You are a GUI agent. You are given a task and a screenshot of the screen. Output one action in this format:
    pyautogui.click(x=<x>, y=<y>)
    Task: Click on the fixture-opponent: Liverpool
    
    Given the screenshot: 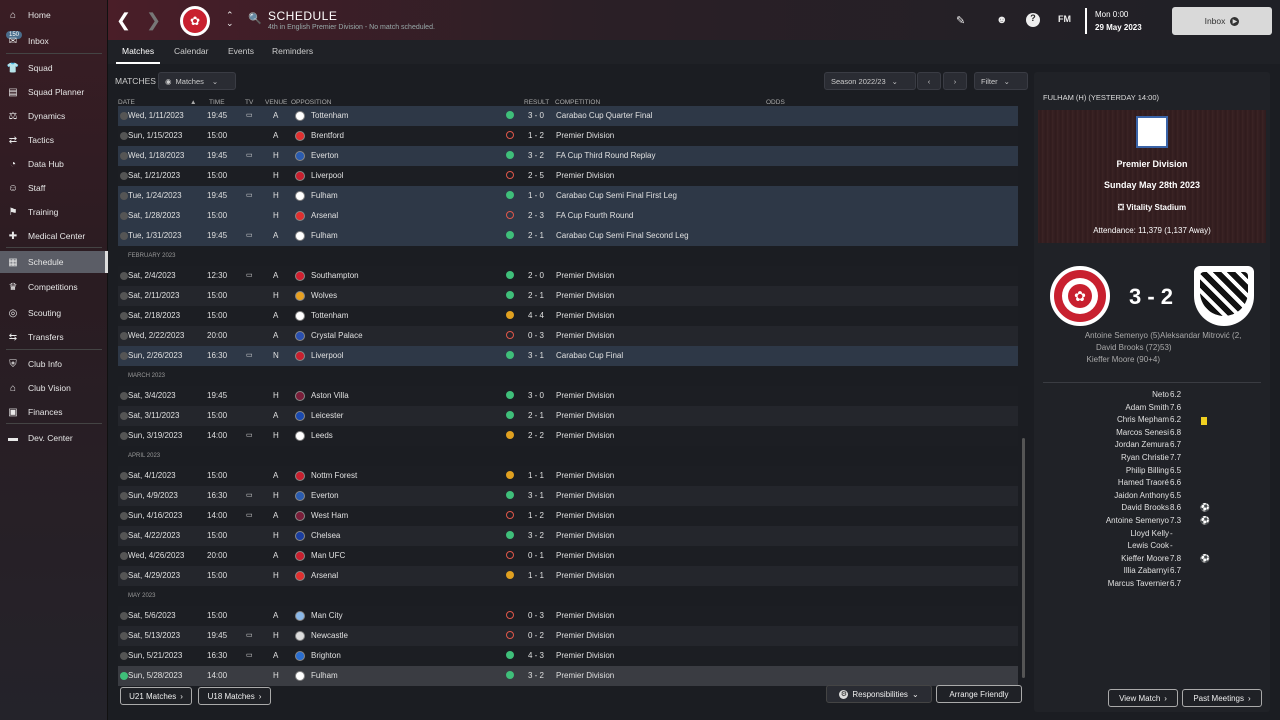 What is the action you would take?
    pyautogui.click(x=327, y=175)
    